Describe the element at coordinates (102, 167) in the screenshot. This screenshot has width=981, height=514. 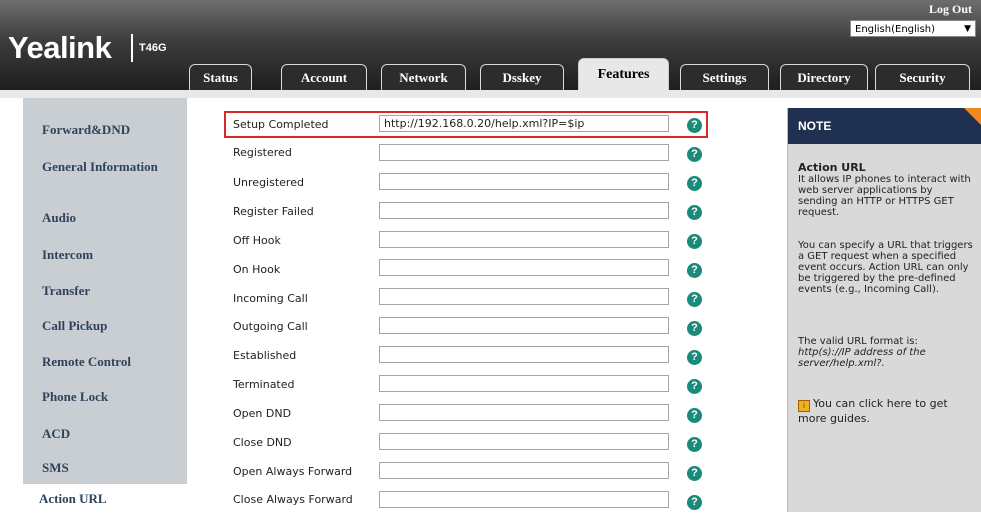
I see `sidebar-item-general-information: General Information` at that location.